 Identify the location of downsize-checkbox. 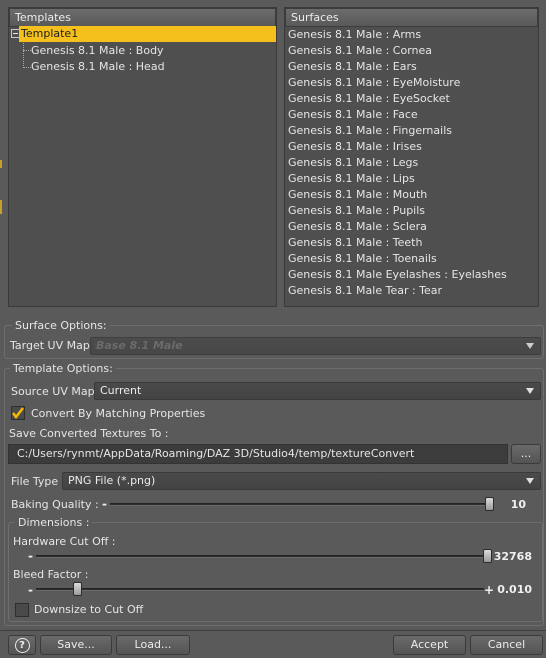
(22, 610).